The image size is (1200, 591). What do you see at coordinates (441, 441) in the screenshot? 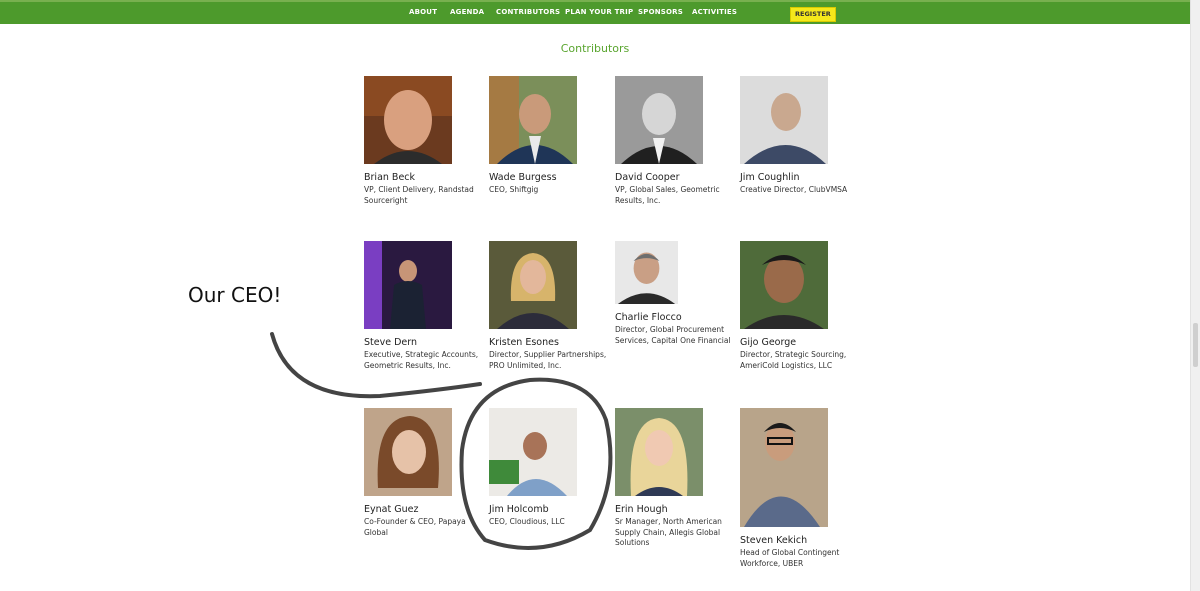
I see `annotation-drawing` at bounding box center [441, 441].